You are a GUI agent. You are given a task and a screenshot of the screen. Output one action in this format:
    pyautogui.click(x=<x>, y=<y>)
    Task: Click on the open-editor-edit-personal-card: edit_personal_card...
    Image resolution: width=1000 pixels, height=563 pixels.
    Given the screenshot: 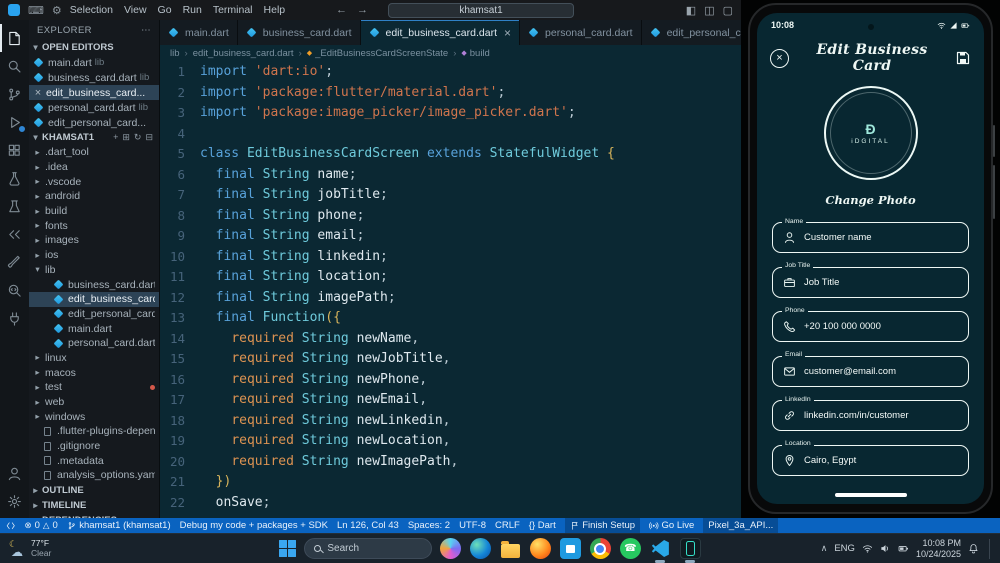 What is the action you would take?
    pyautogui.click(x=94, y=122)
    